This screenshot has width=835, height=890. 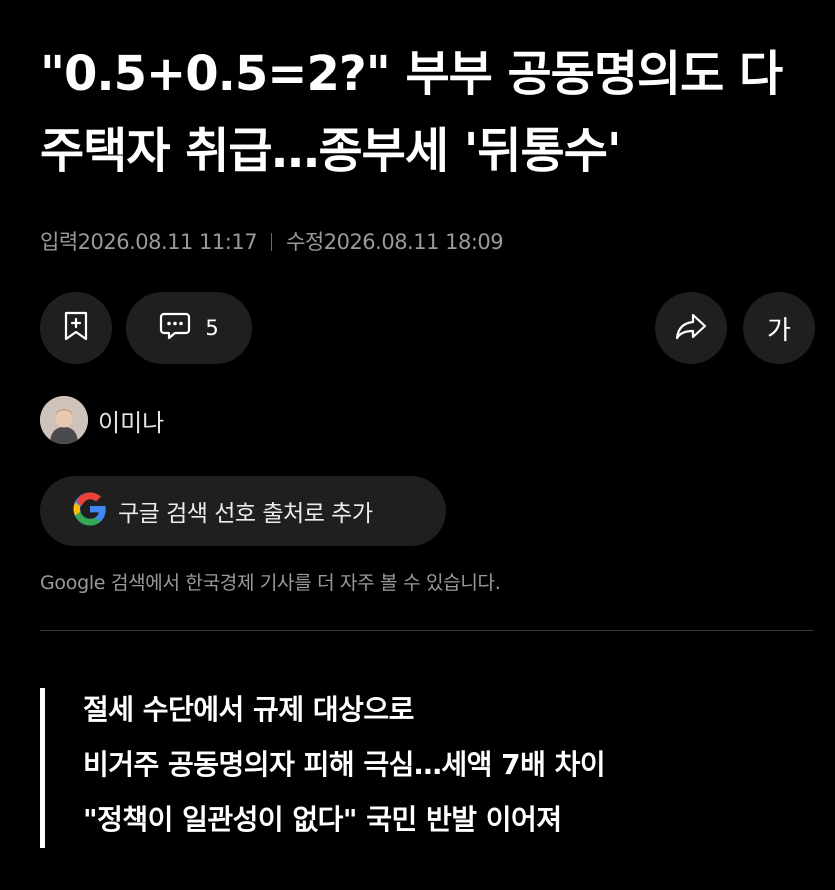 What do you see at coordinates (248, 709) in the screenshot?
I see `summary-line-1: 절세 수단에서 규제 대상으로` at bounding box center [248, 709].